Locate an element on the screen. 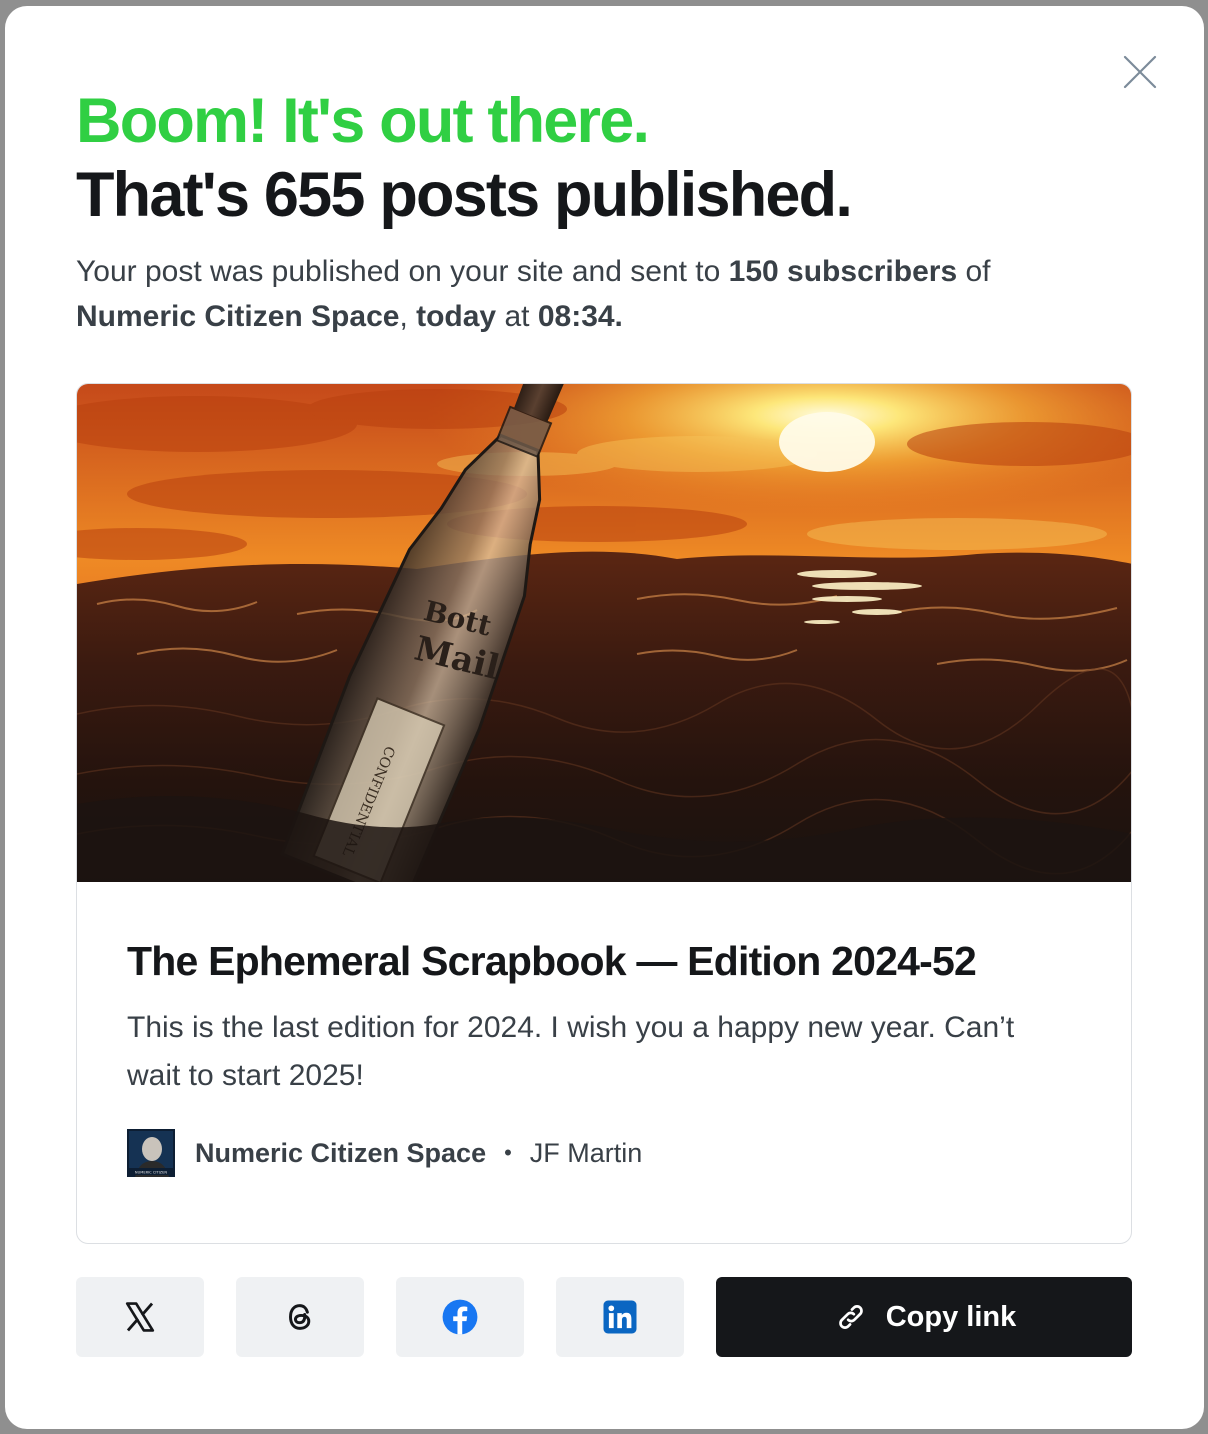  x-icon is located at coordinates (140, 1317).